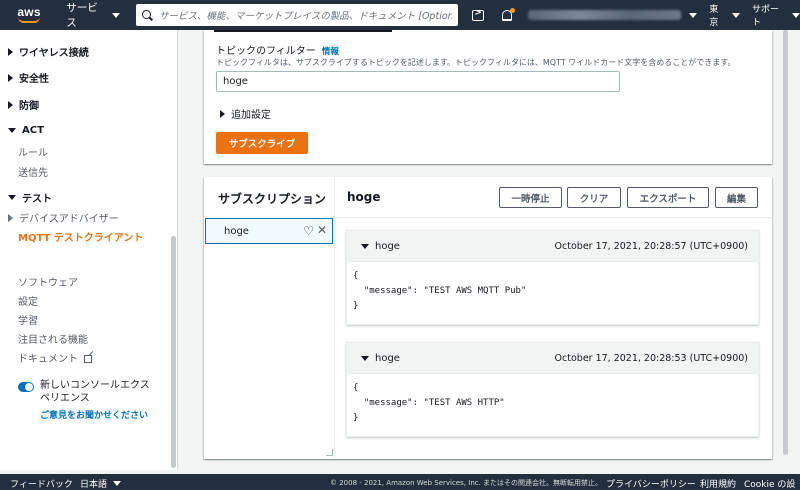 The width and height of the screenshot is (800, 490). What do you see at coordinates (266, 51) in the screenshot?
I see `filter-label: トピックのフィルター` at bounding box center [266, 51].